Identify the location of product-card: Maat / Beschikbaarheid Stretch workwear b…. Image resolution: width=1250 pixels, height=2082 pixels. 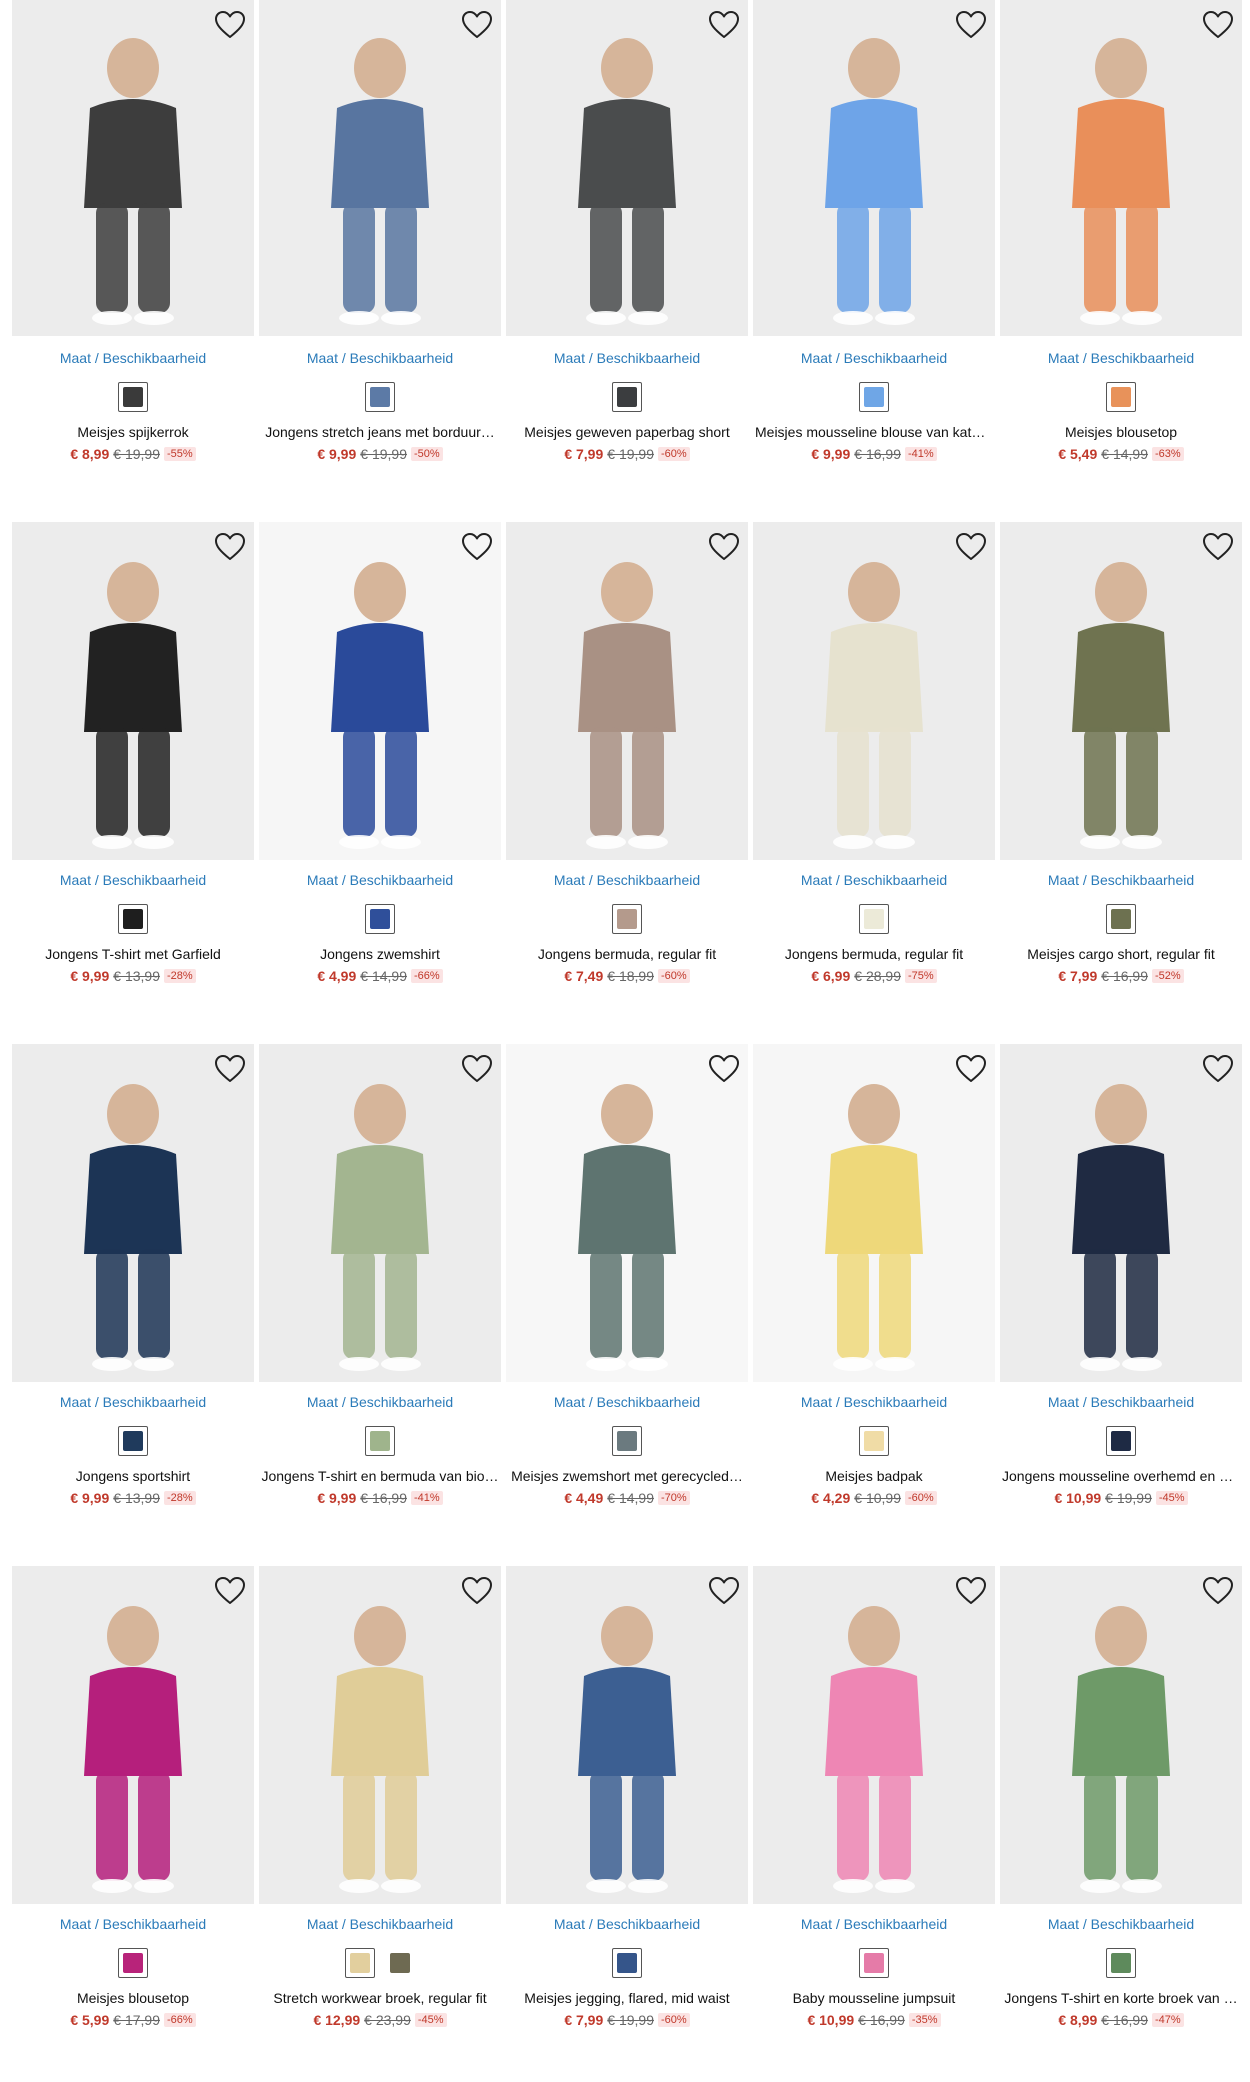
(380, 1824).